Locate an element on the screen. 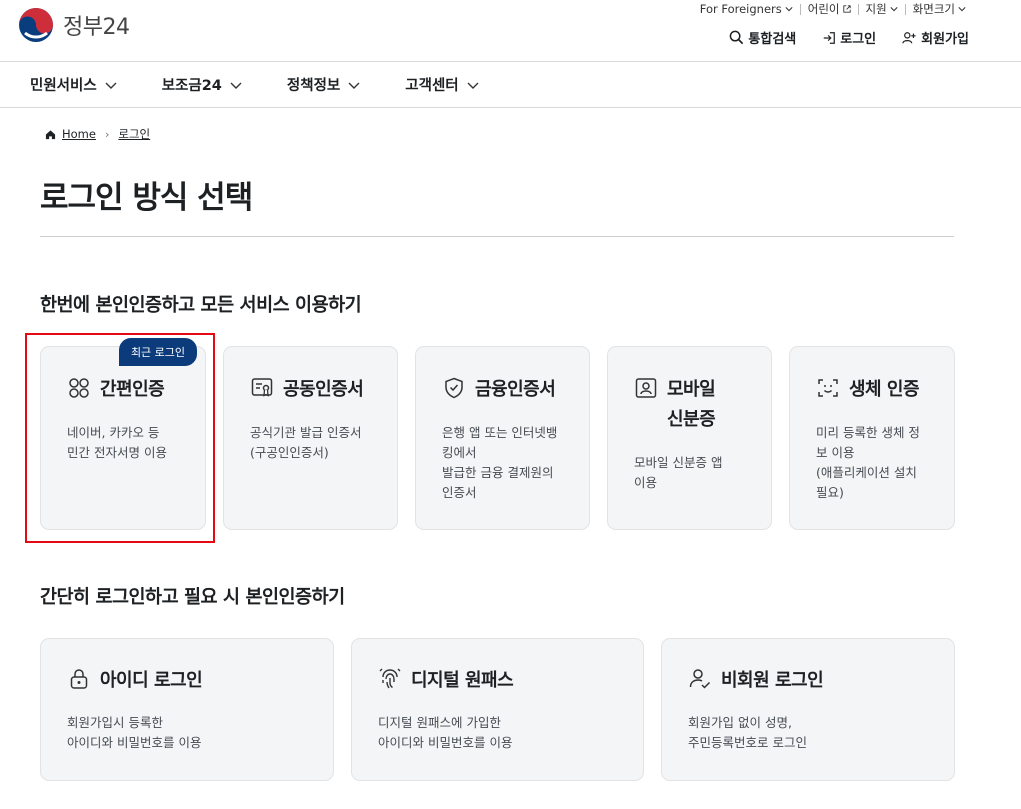 The height and width of the screenshot is (809, 1021). card-desc-line: 주민등록번호로 로그인 is located at coordinates (747, 742).